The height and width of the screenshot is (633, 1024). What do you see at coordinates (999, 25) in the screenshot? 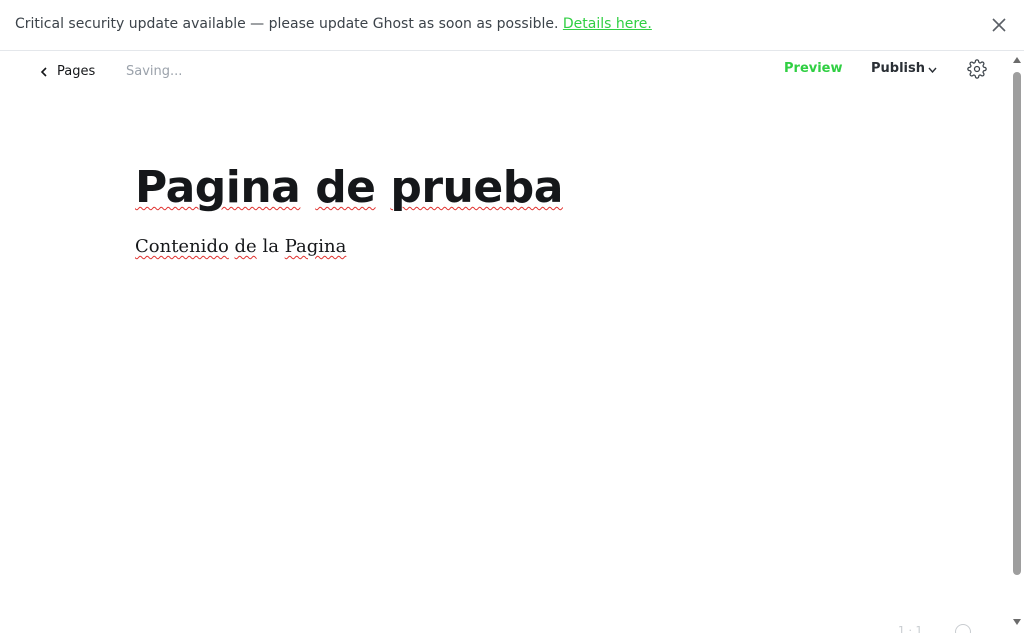
I see `close-icon` at bounding box center [999, 25].